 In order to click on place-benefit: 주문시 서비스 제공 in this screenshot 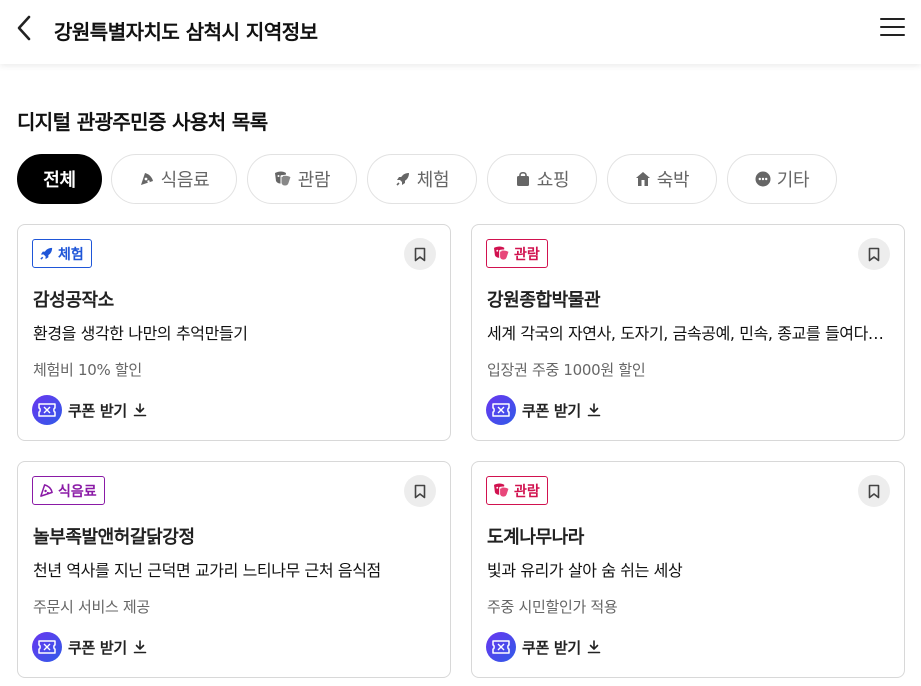, I will do `click(91, 607)`.